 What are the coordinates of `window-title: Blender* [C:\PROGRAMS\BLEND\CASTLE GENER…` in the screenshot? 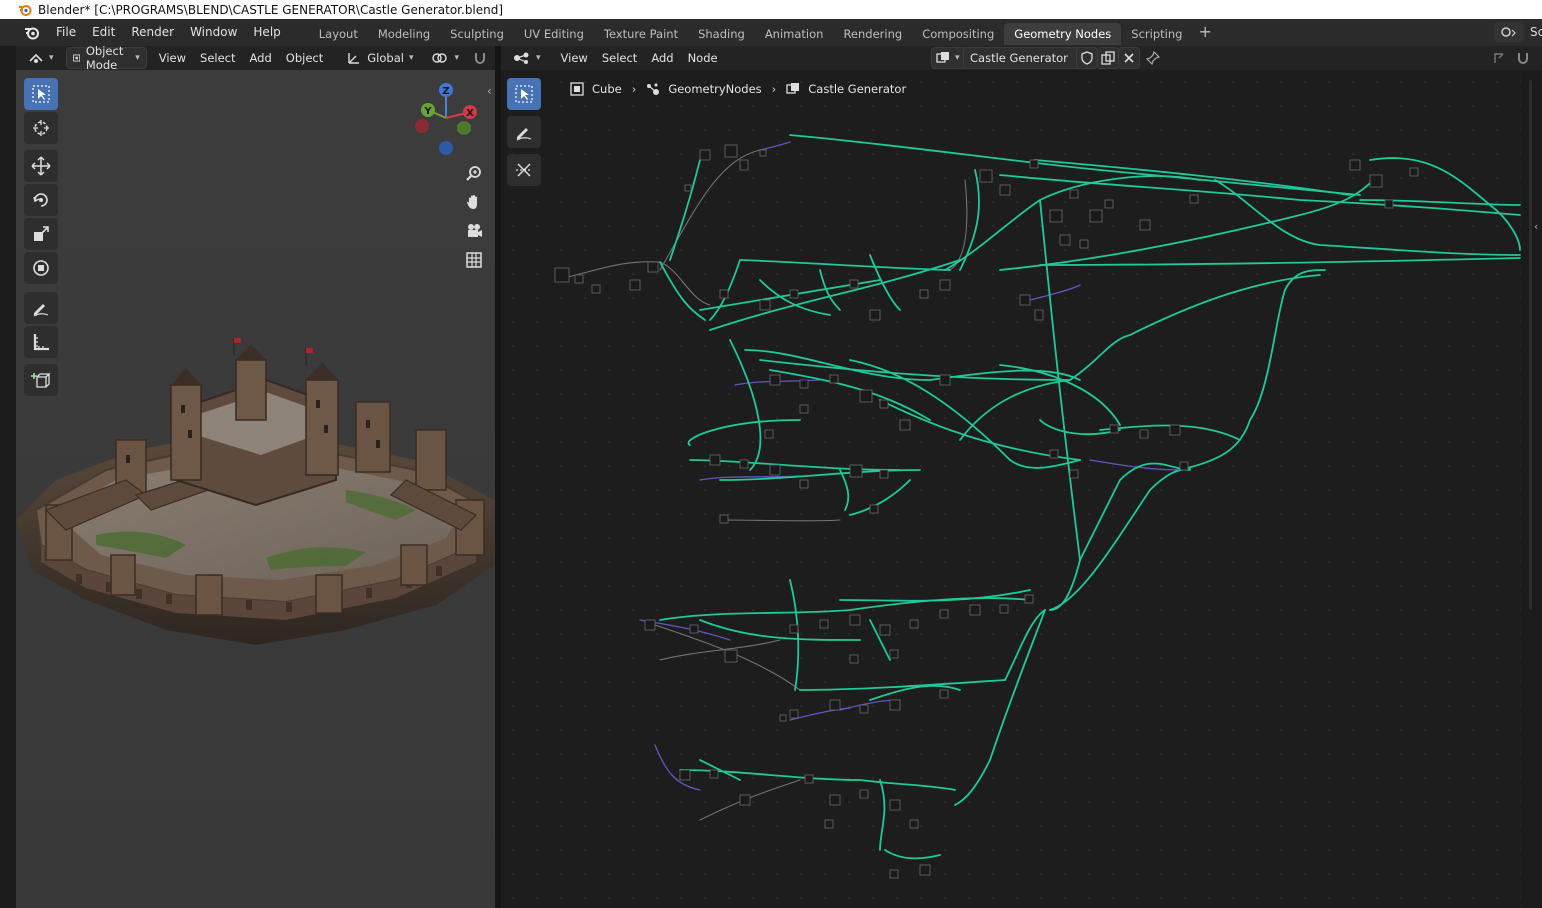 It's located at (271, 9).